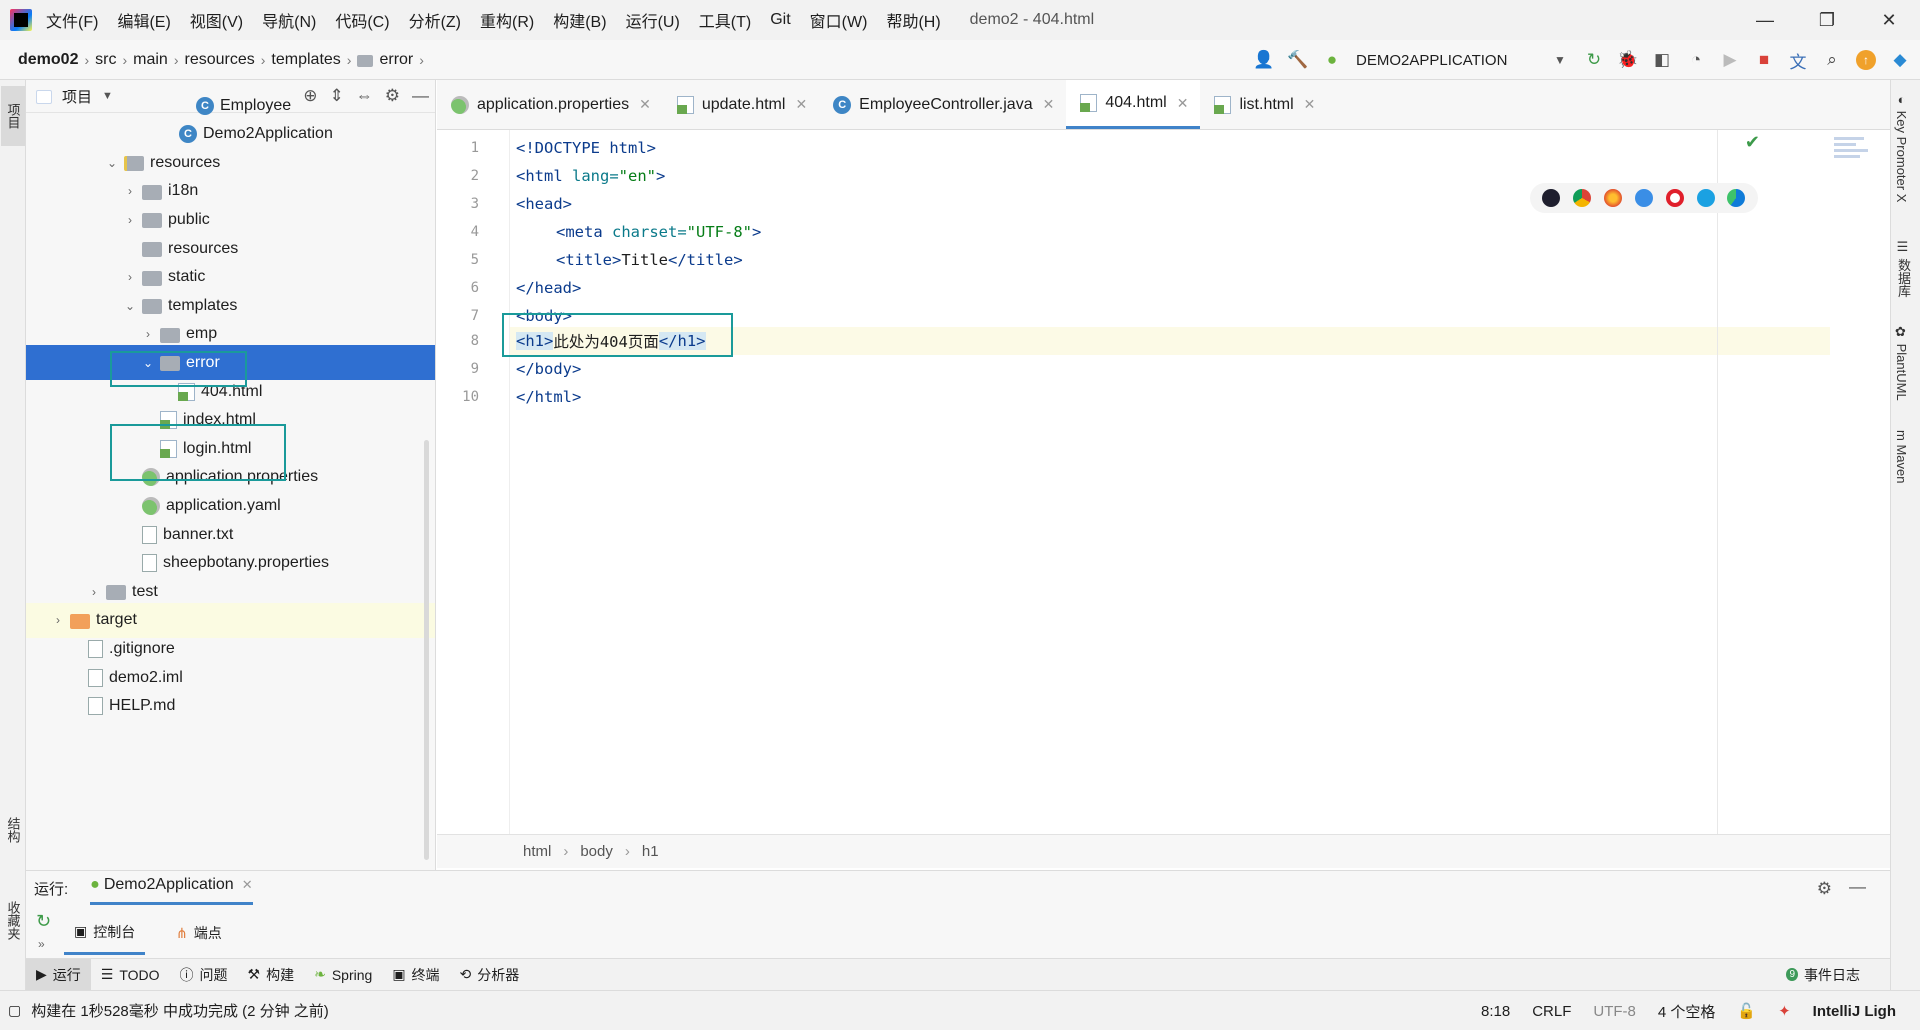 The image size is (1920, 1030). I want to click on breadcrumb-item-project: demo02, so click(48, 60).